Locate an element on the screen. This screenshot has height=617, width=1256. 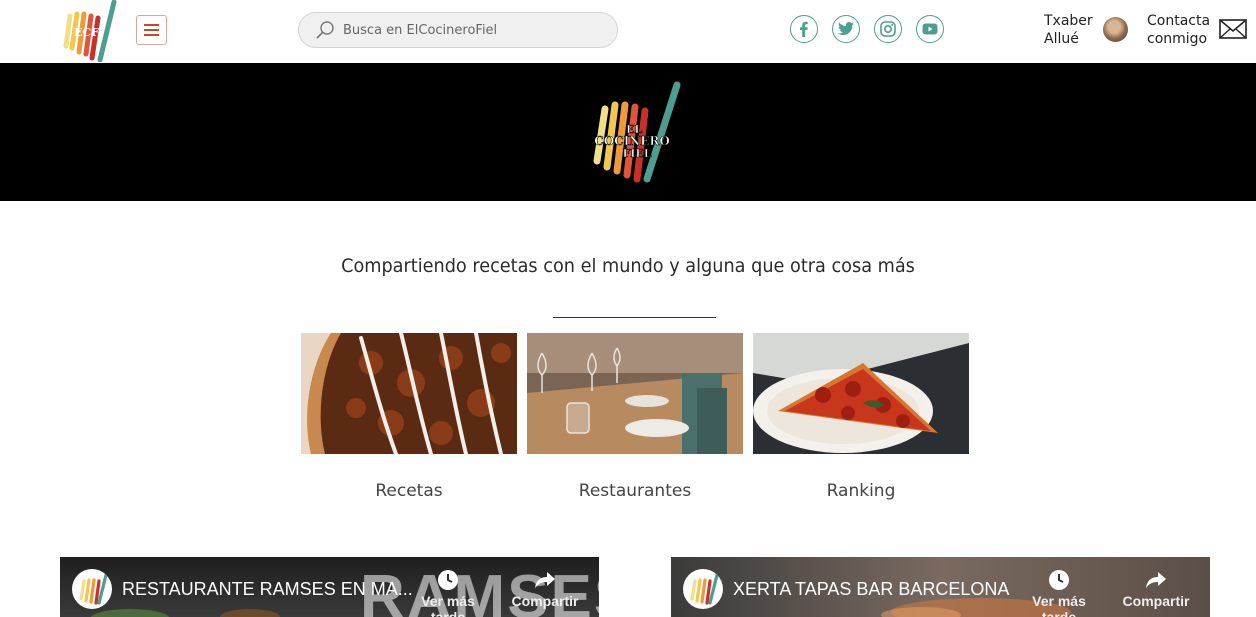
search-bar is located at coordinates (458, 30).